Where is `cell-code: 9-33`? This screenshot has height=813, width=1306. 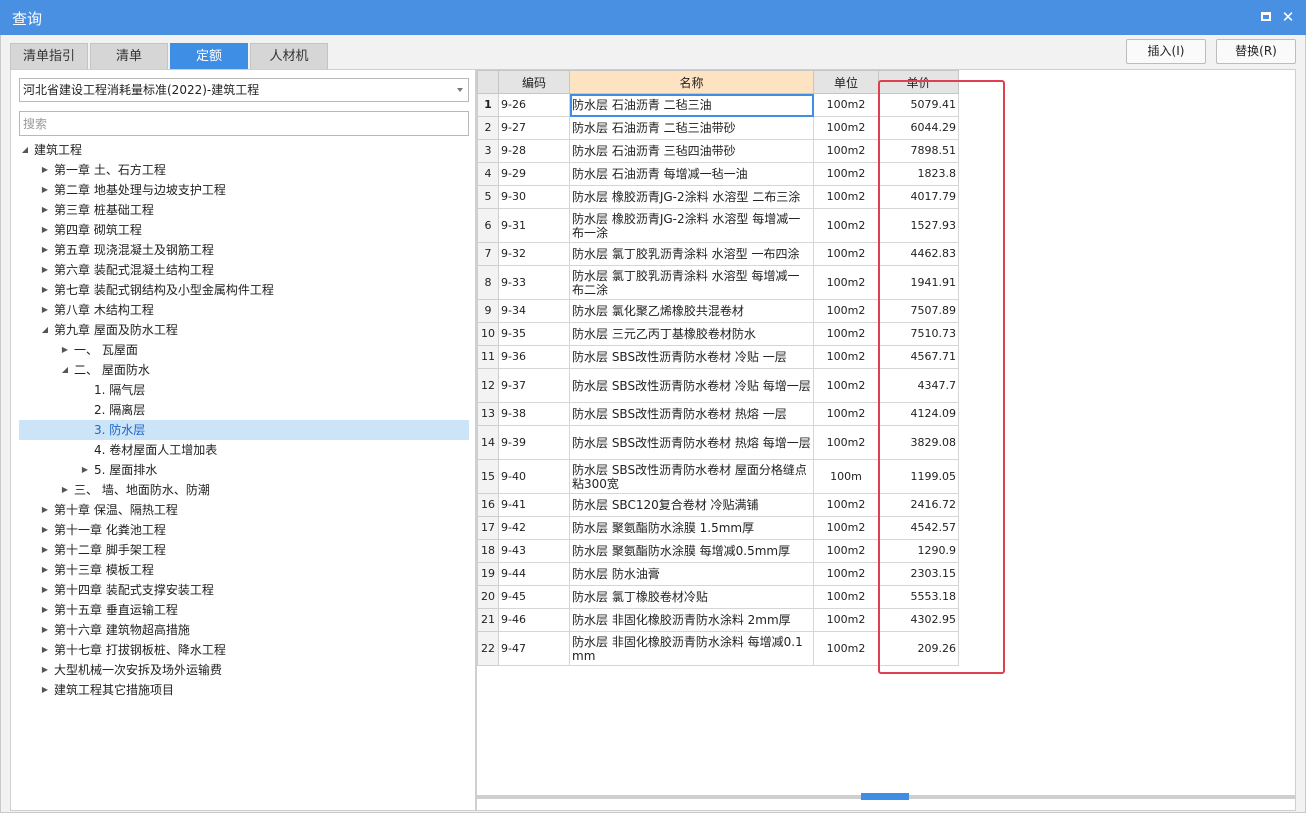 cell-code: 9-33 is located at coordinates (534, 282).